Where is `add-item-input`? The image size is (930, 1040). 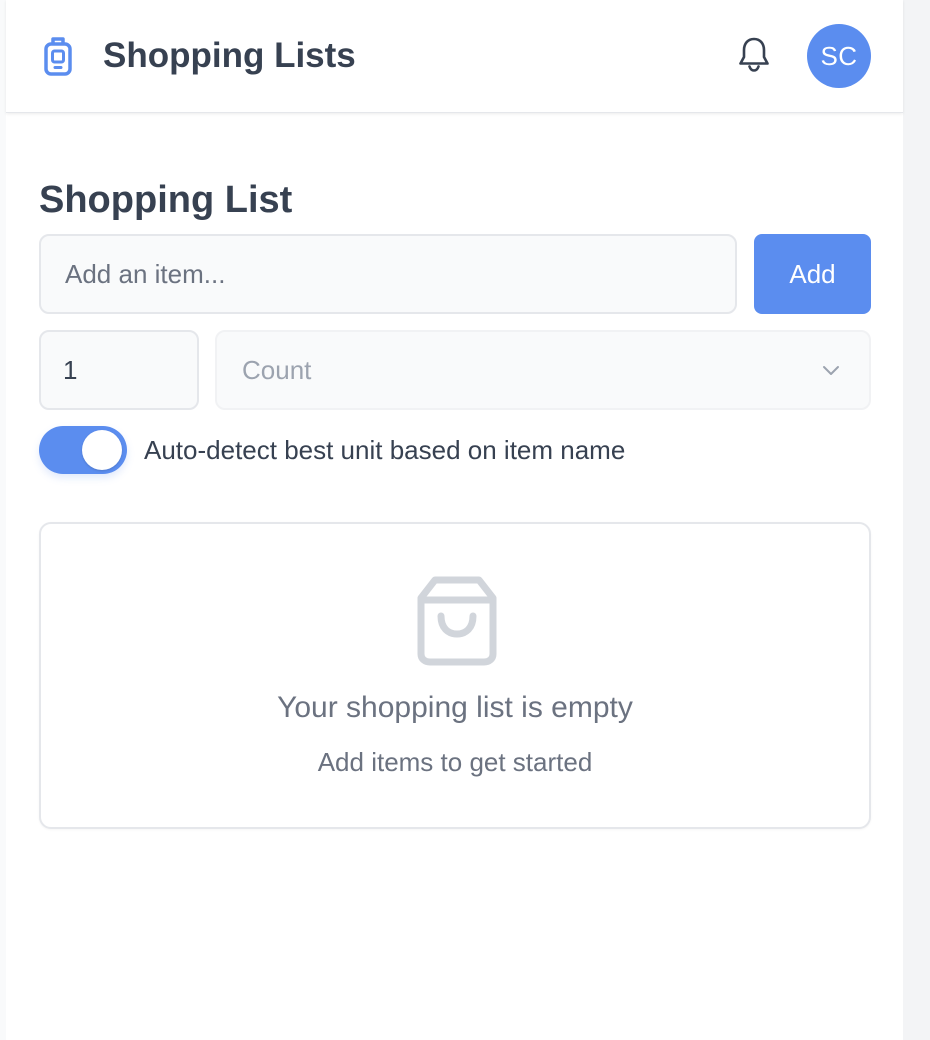 add-item-input is located at coordinates (388, 274).